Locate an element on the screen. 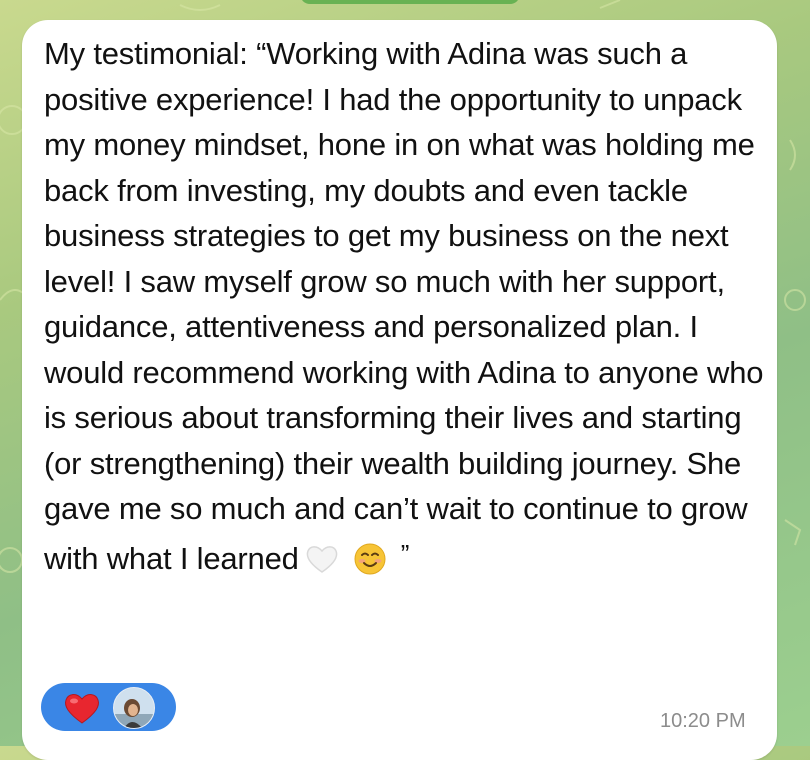 This screenshot has width=810, height=760. closing-quote: ” is located at coordinates (405, 553).